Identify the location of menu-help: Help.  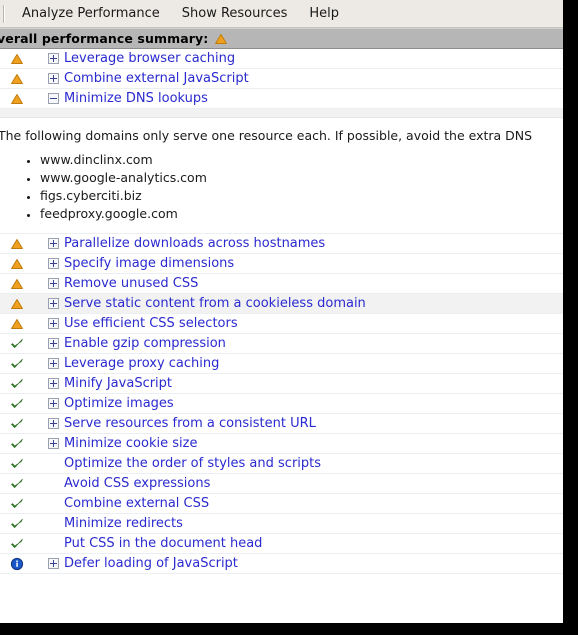
(324, 13).